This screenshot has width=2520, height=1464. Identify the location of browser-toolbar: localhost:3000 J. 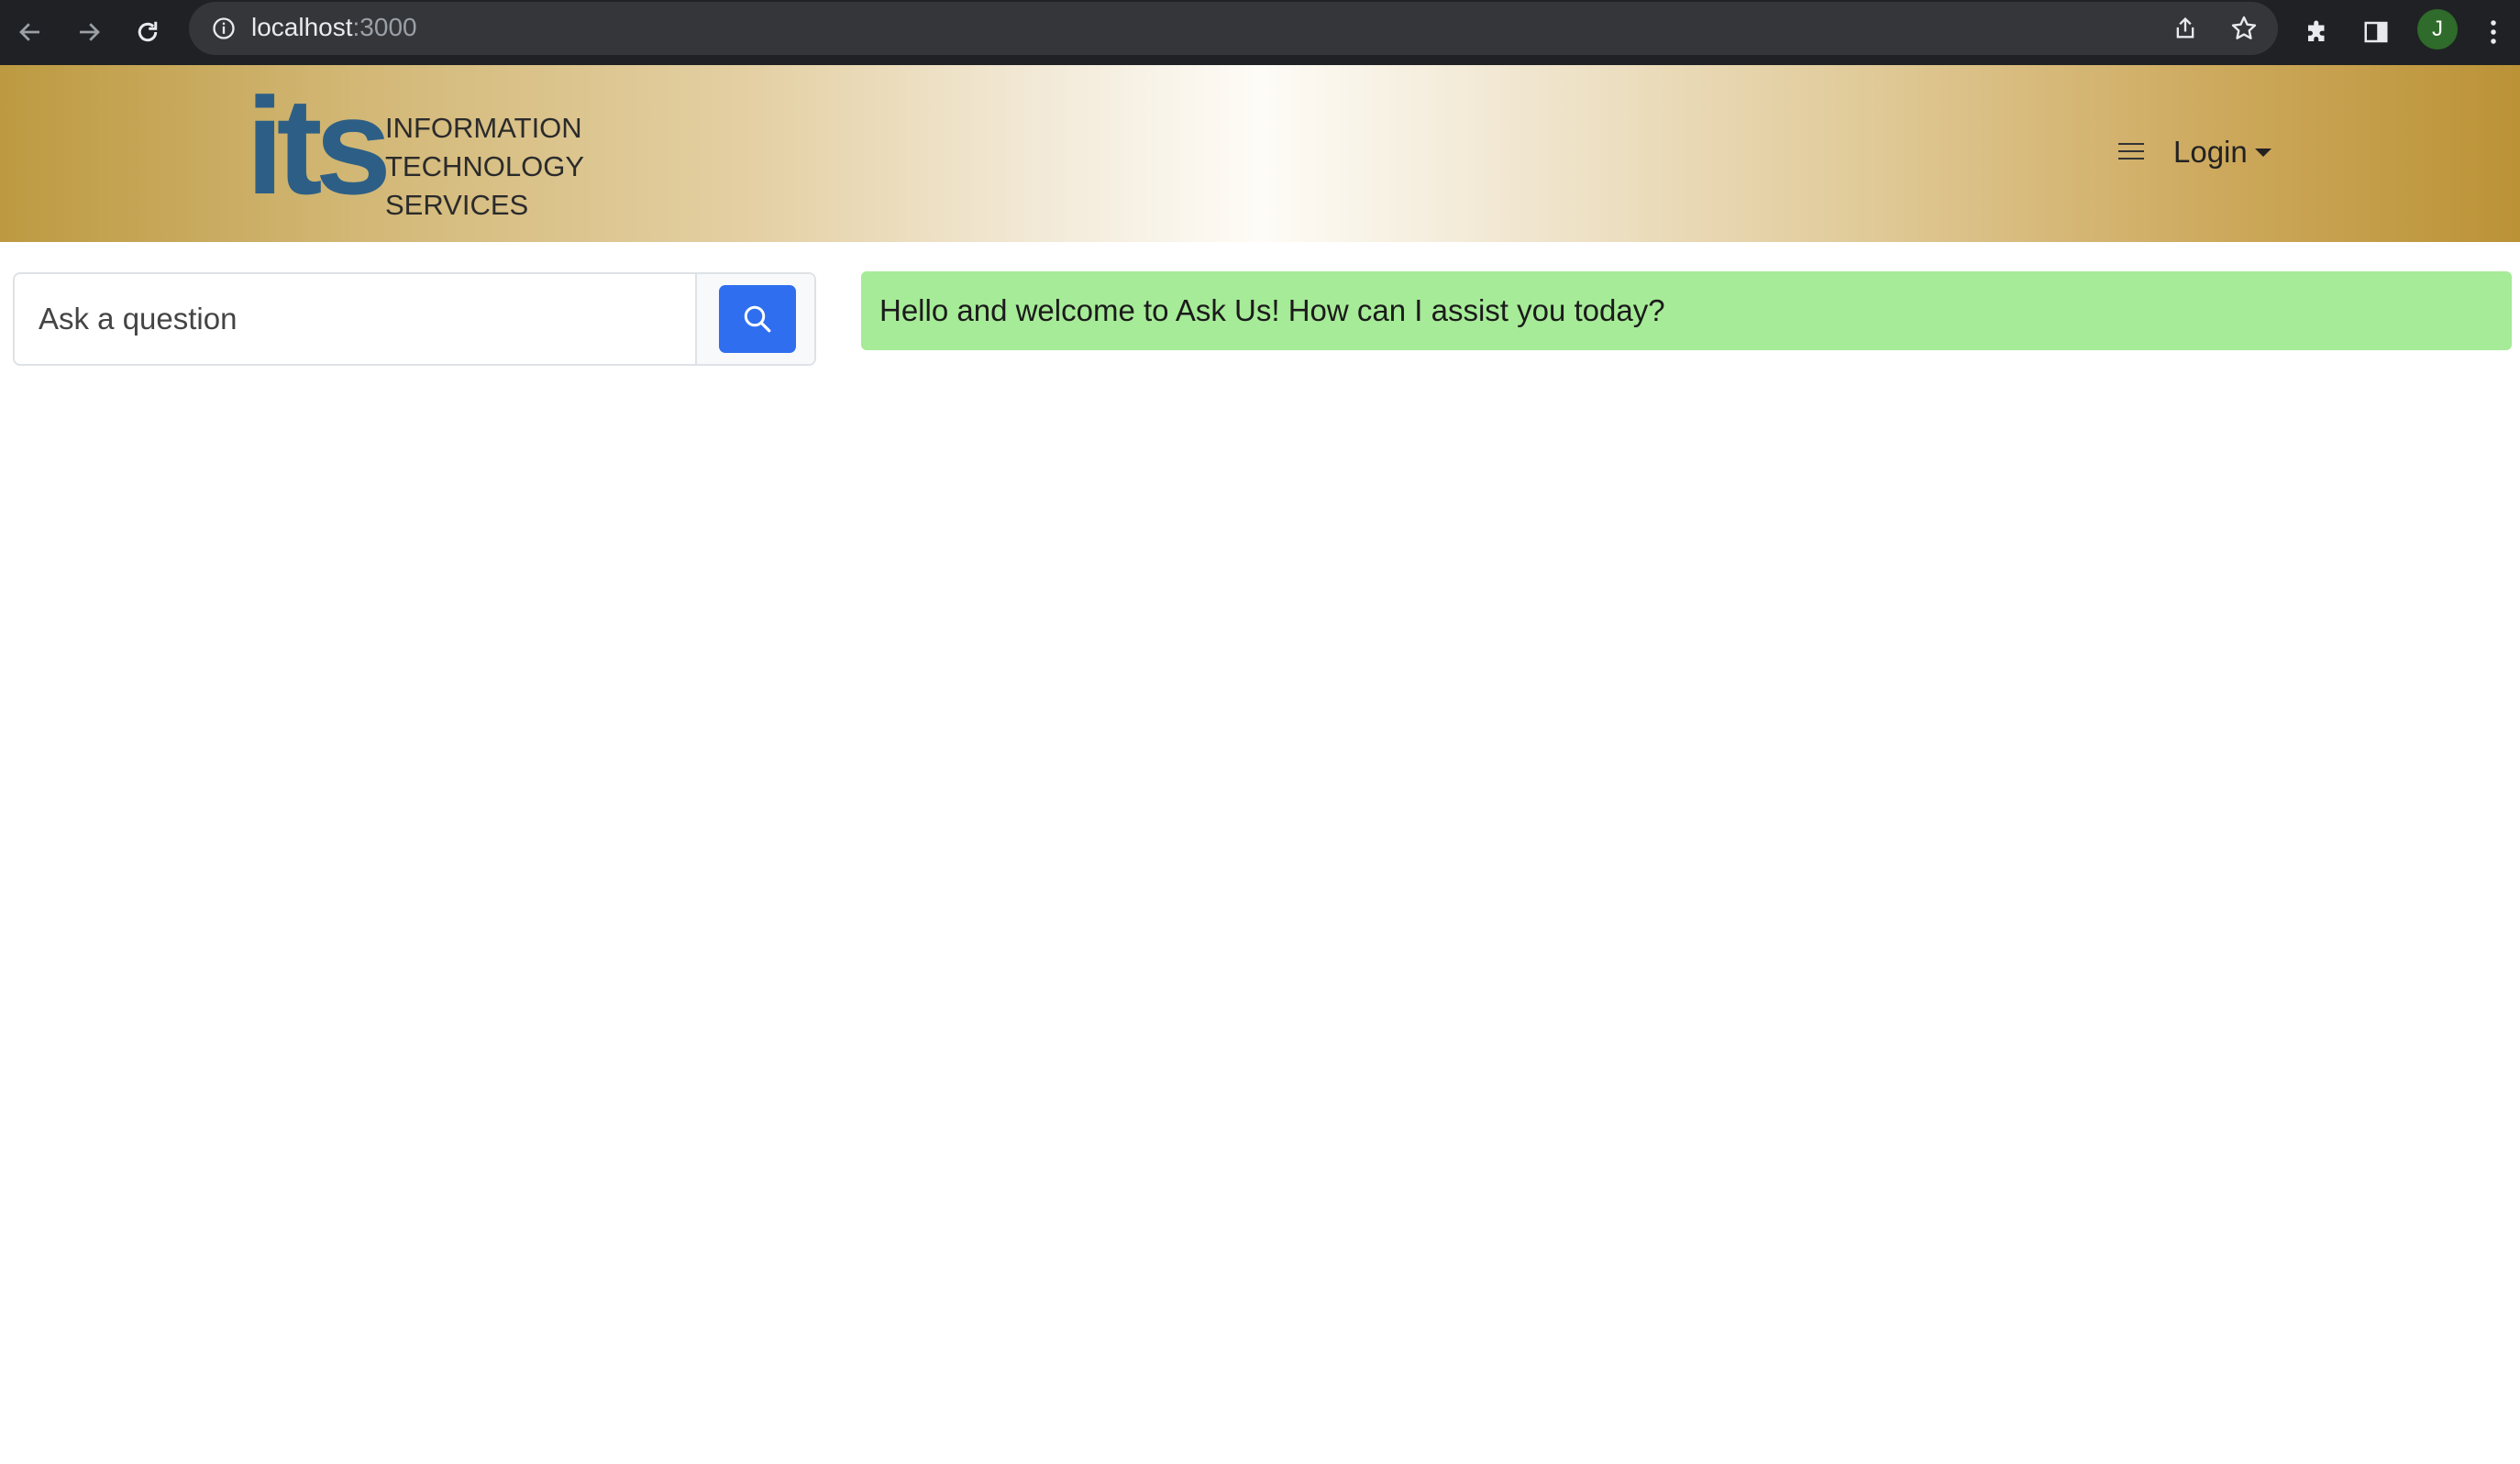
(1260, 32).